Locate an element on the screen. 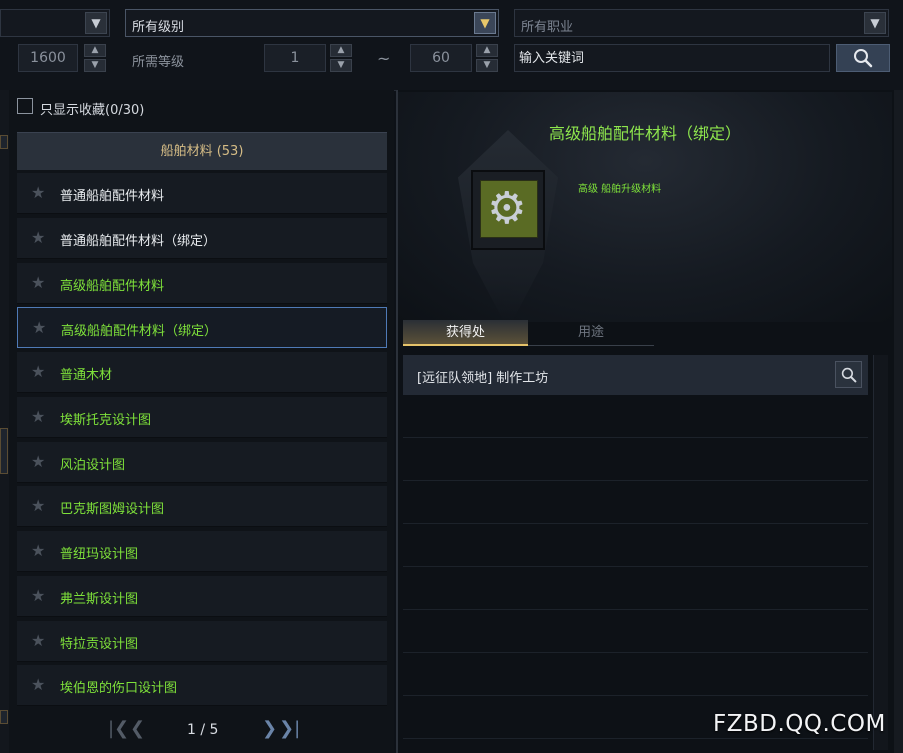 The width and height of the screenshot is (903, 753). gear-icon: ⚙ is located at coordinates (509, 209).